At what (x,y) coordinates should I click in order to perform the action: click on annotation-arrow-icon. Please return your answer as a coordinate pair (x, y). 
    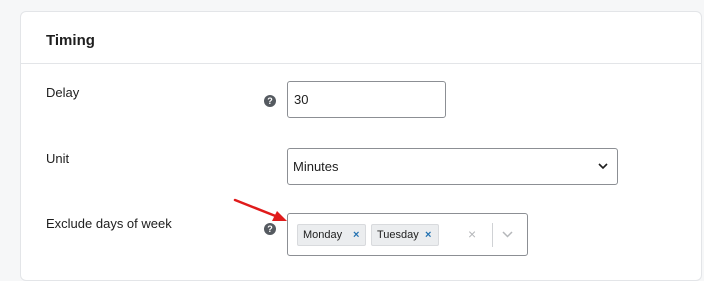
    Looking at the image, I should click on (260, 209).